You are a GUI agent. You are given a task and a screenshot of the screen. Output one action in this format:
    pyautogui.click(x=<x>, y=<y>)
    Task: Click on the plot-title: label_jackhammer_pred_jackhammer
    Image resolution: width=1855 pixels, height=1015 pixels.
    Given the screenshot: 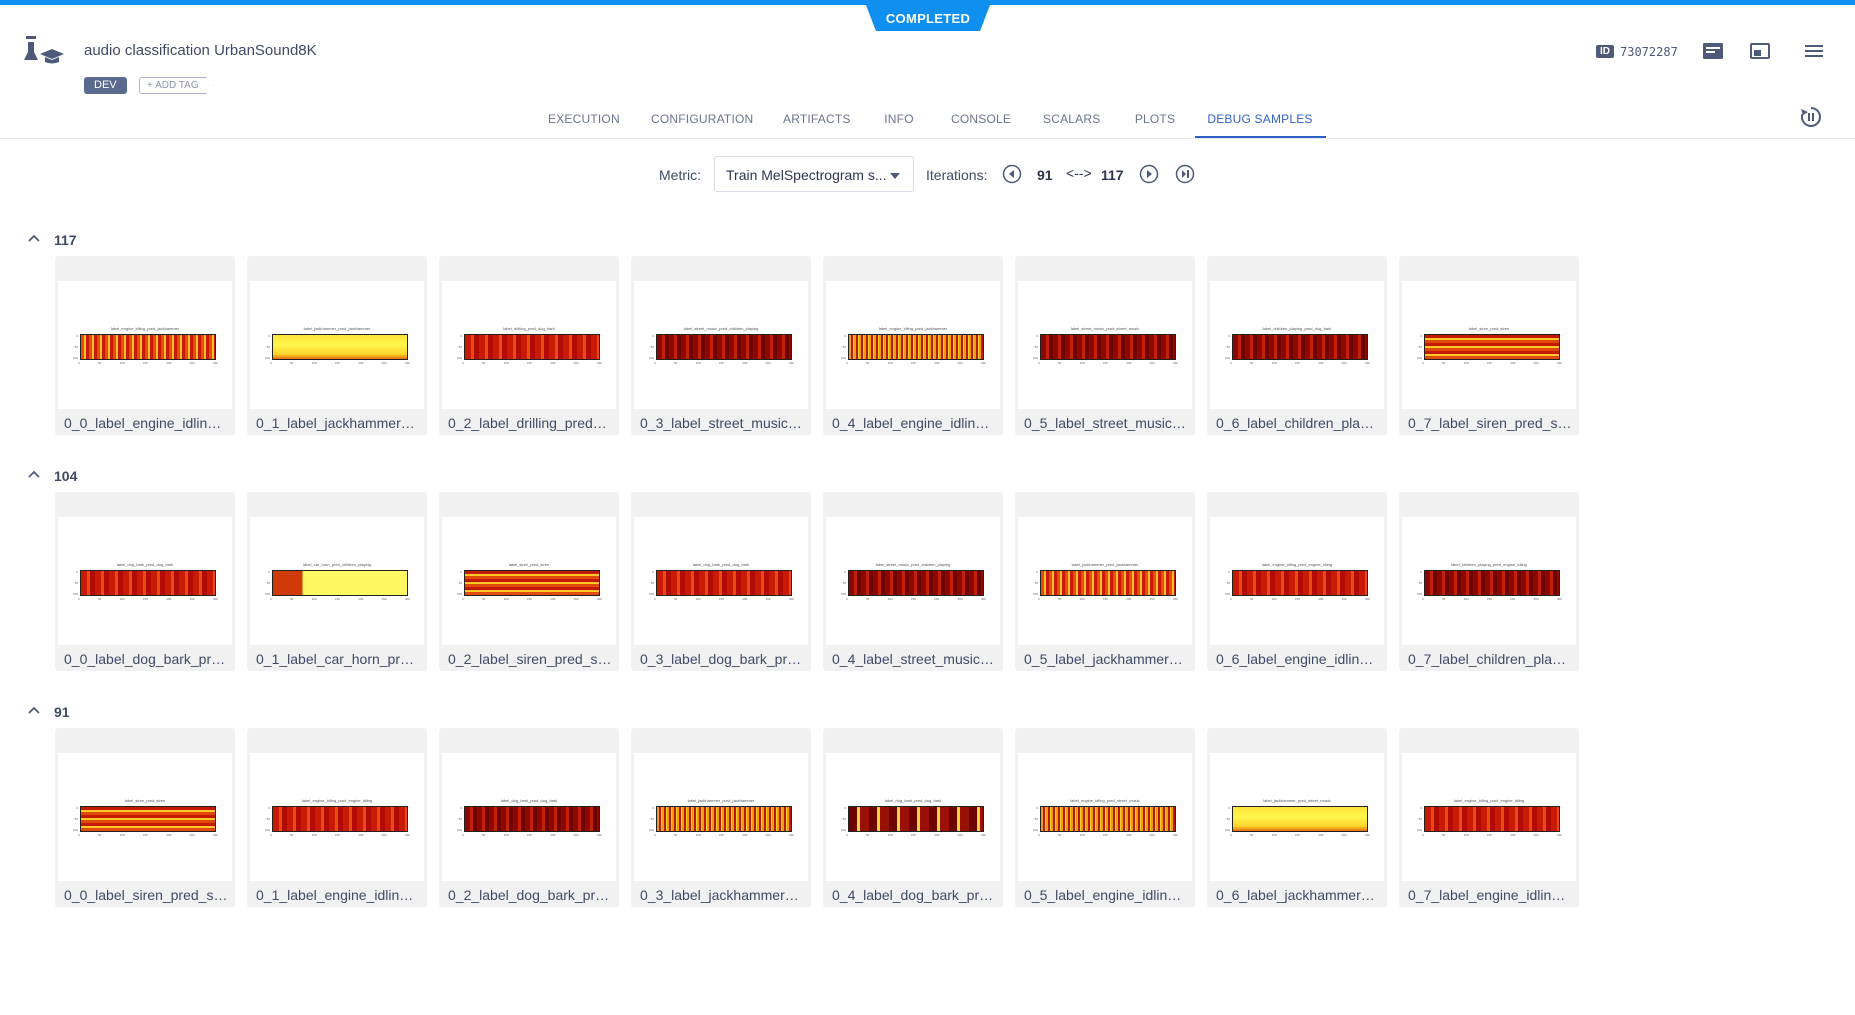 What is the action you would take?
    pyautogui.click(x=337, y=328)
    